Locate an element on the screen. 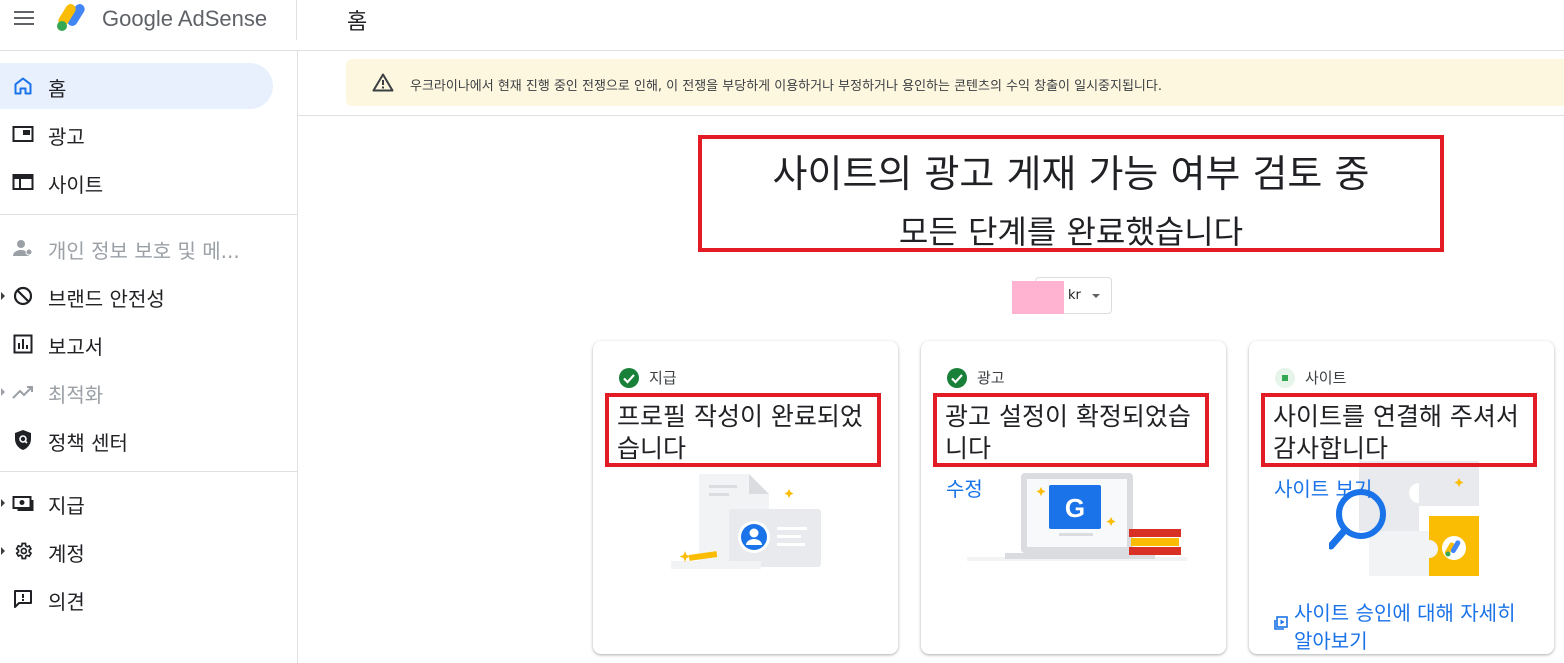 The image size is (1564, 663). card-headline: 사이트를 연결해 주셔서 감사합니다 is located at coordinates (1396, 432).